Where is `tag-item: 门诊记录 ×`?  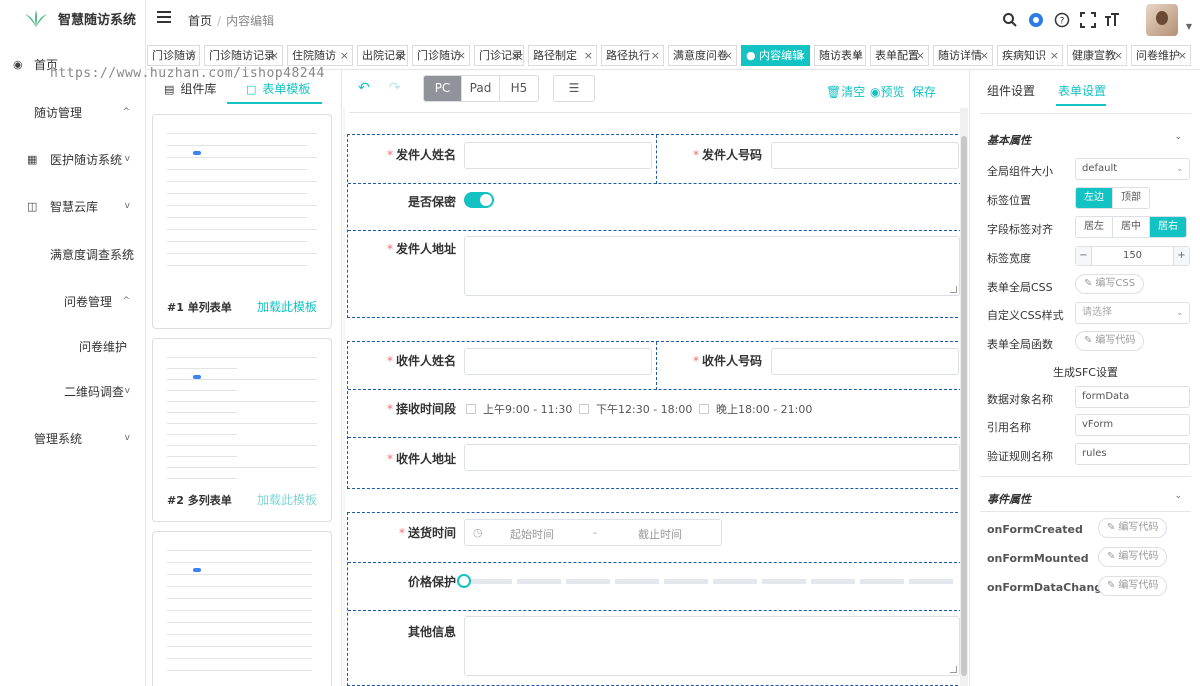 tag-item: 门诊记录 × is located at coordinates (499, 55).